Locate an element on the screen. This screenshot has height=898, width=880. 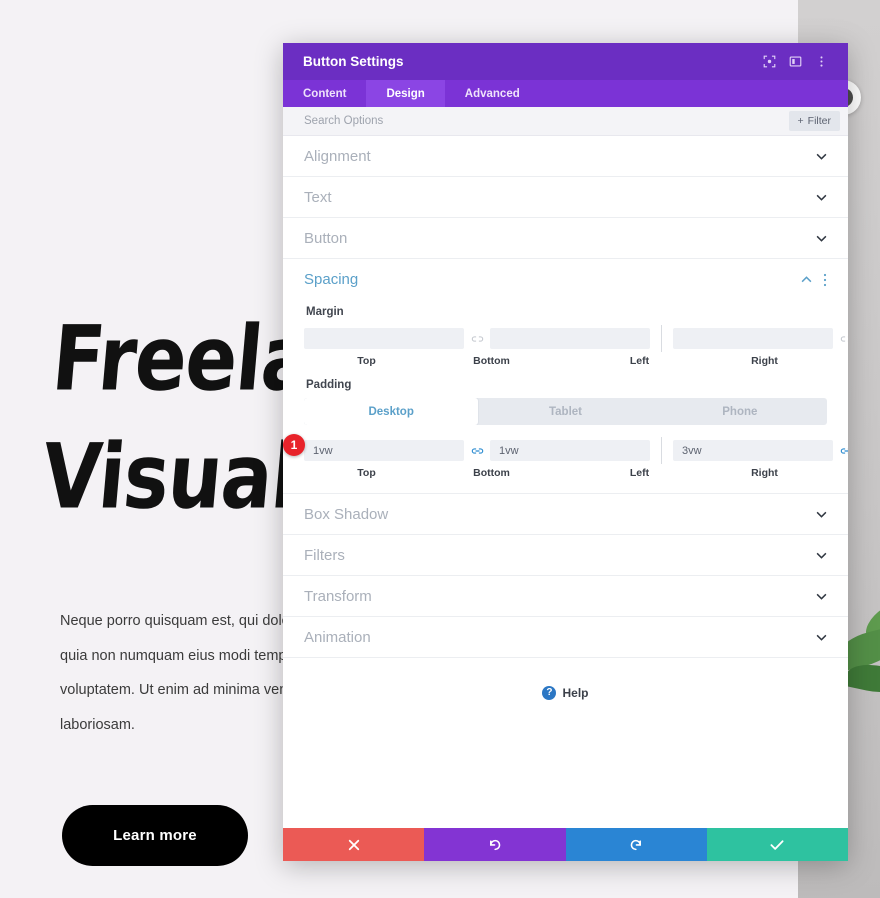
margin-left-input is located at coordinates (753, 338).